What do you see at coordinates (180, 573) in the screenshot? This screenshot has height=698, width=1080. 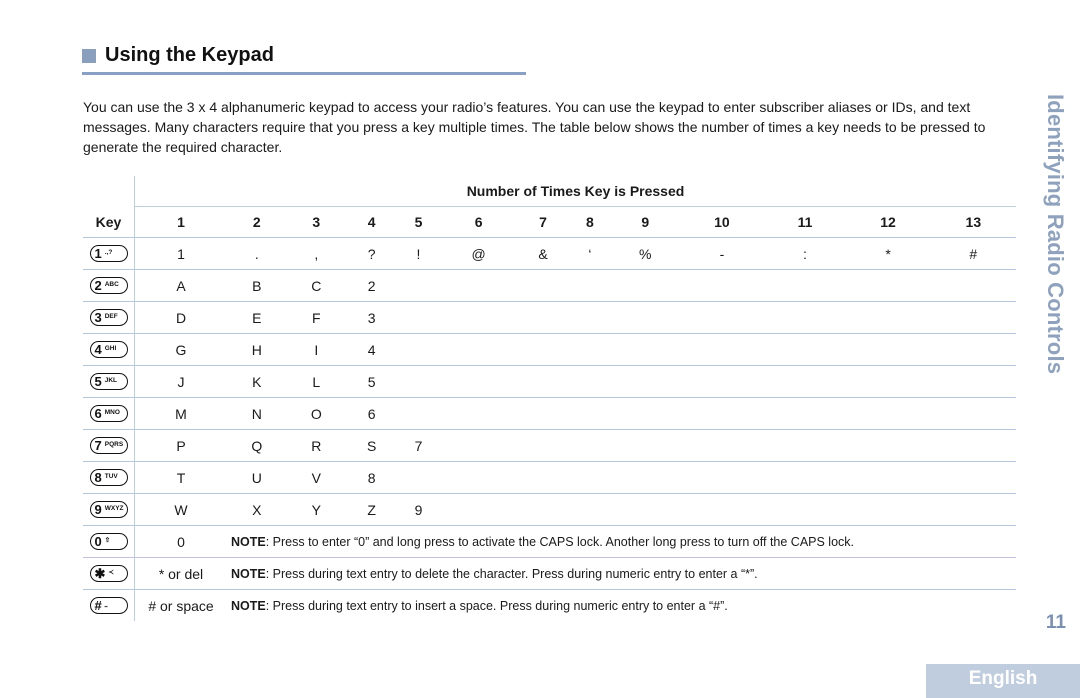 I see `character-cell: * or del` at bounding box center [180, 573].